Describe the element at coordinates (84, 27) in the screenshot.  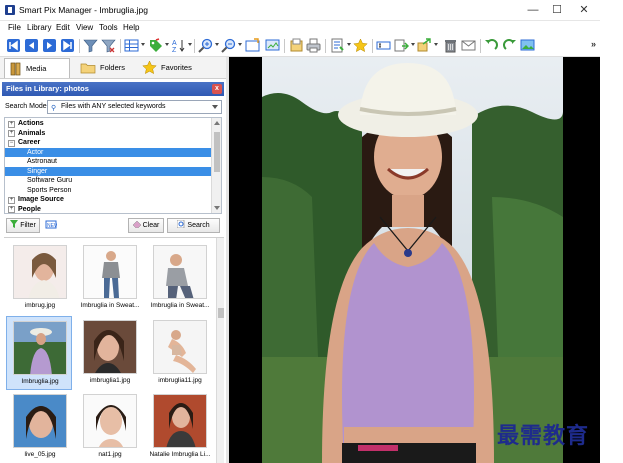
I see `menu-view: View` at that location.